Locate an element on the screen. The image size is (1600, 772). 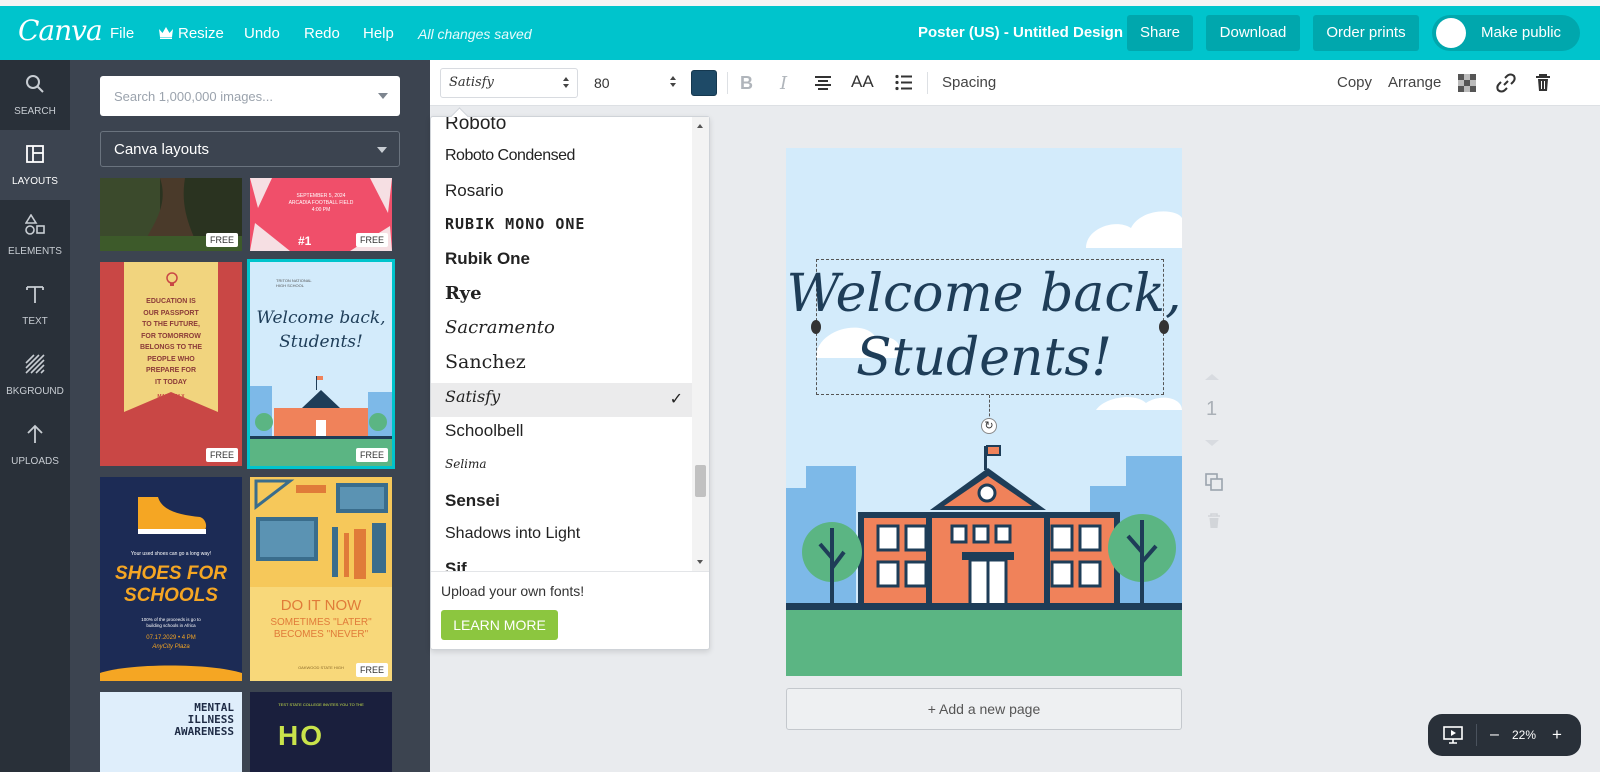
delete-page-icon is located at coordinates (1214, 523).